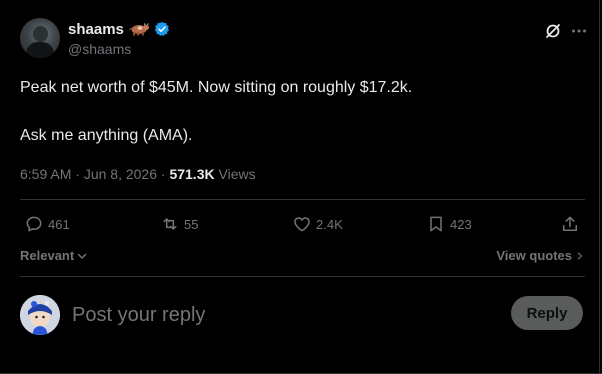  I want to click on right-border, so click(599, 187).